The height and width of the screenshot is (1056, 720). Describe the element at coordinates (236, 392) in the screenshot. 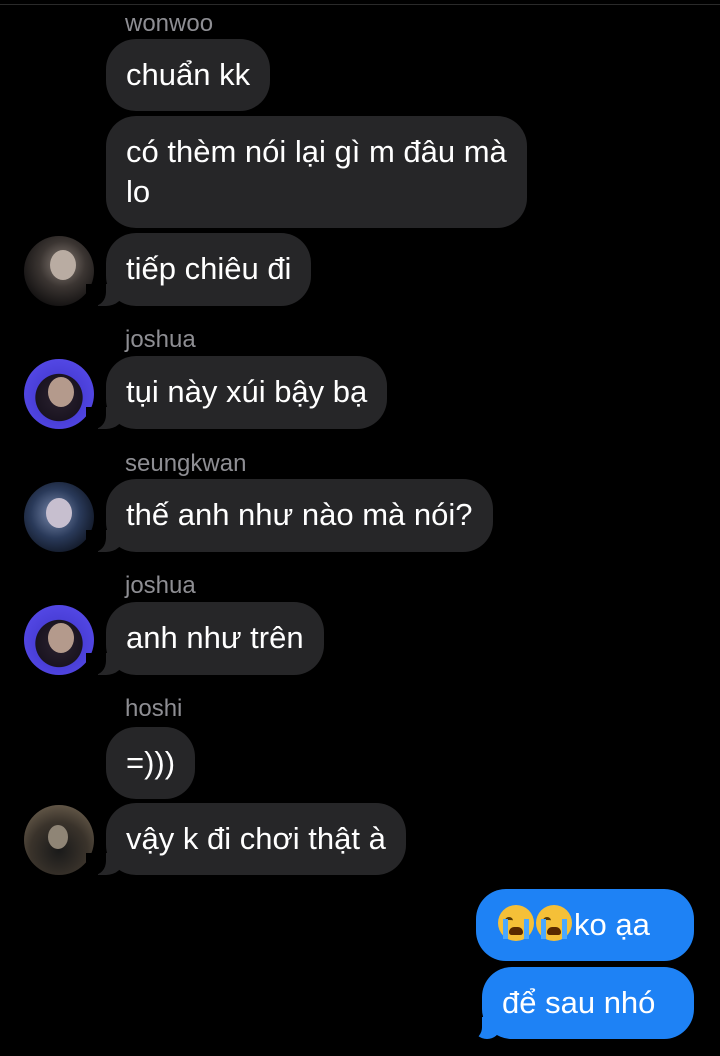

I see `message-bubble-tui-nay-xui: tụi này xúi bậy bạ` at that location.